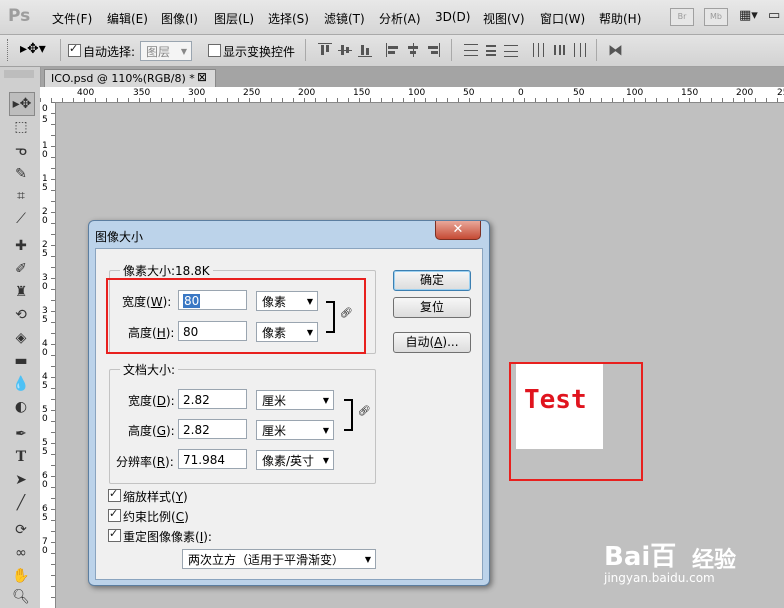  What do you see at coordinates (114, 534) in the screenshot?
I see `resample-checkbox` at bounding box center [114, 534].